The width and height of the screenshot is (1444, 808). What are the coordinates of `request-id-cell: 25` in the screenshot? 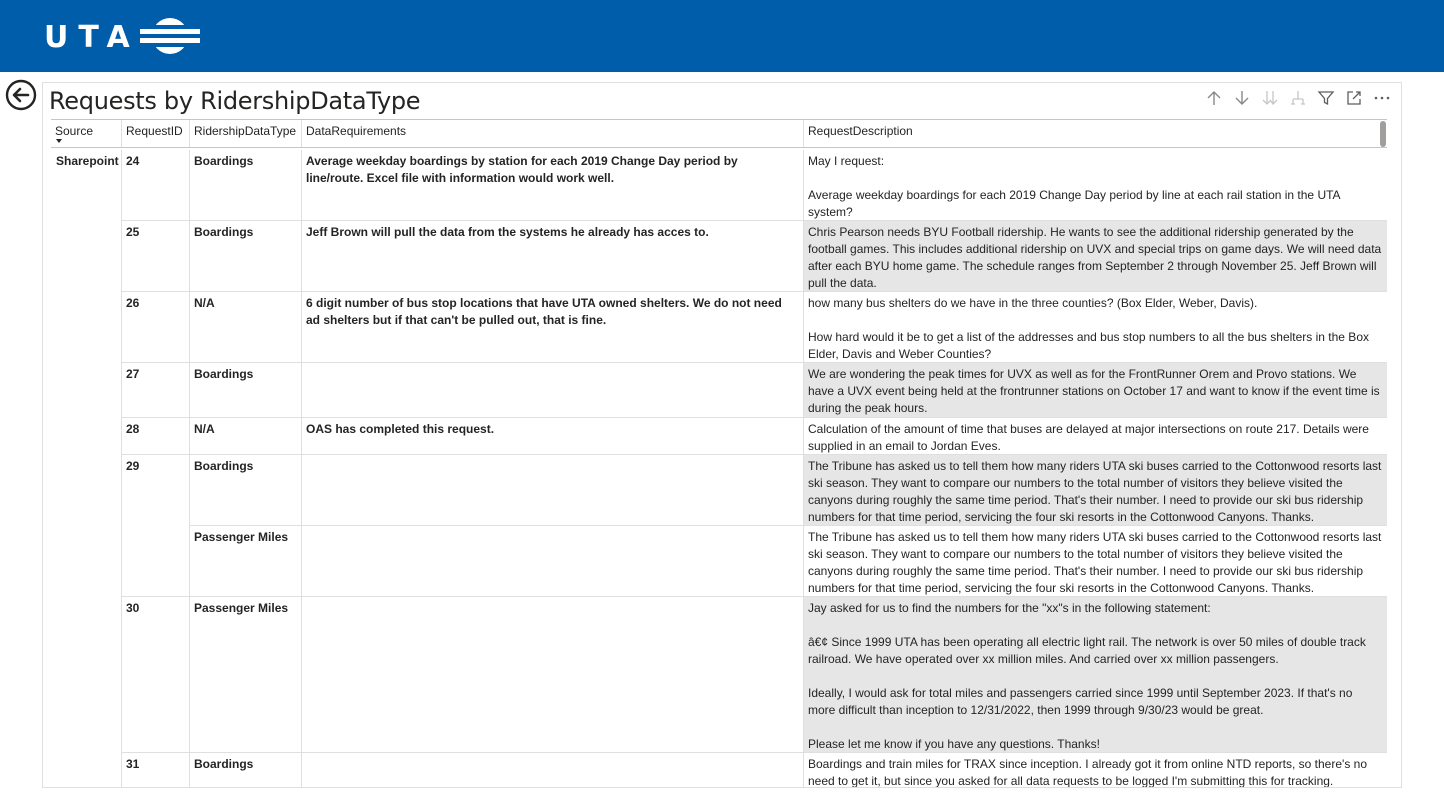 It's located at (133, 232).